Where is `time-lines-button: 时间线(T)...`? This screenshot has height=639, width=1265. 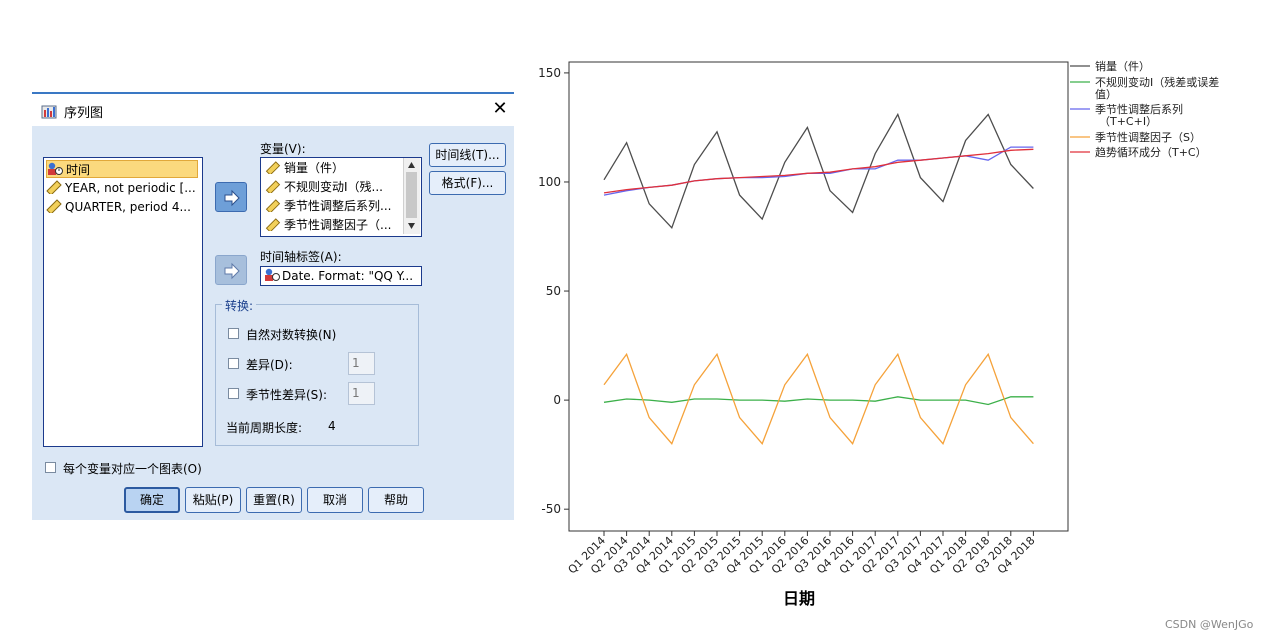
time-lines-button: 时间线(T)... is located at coordinates (467, 155).